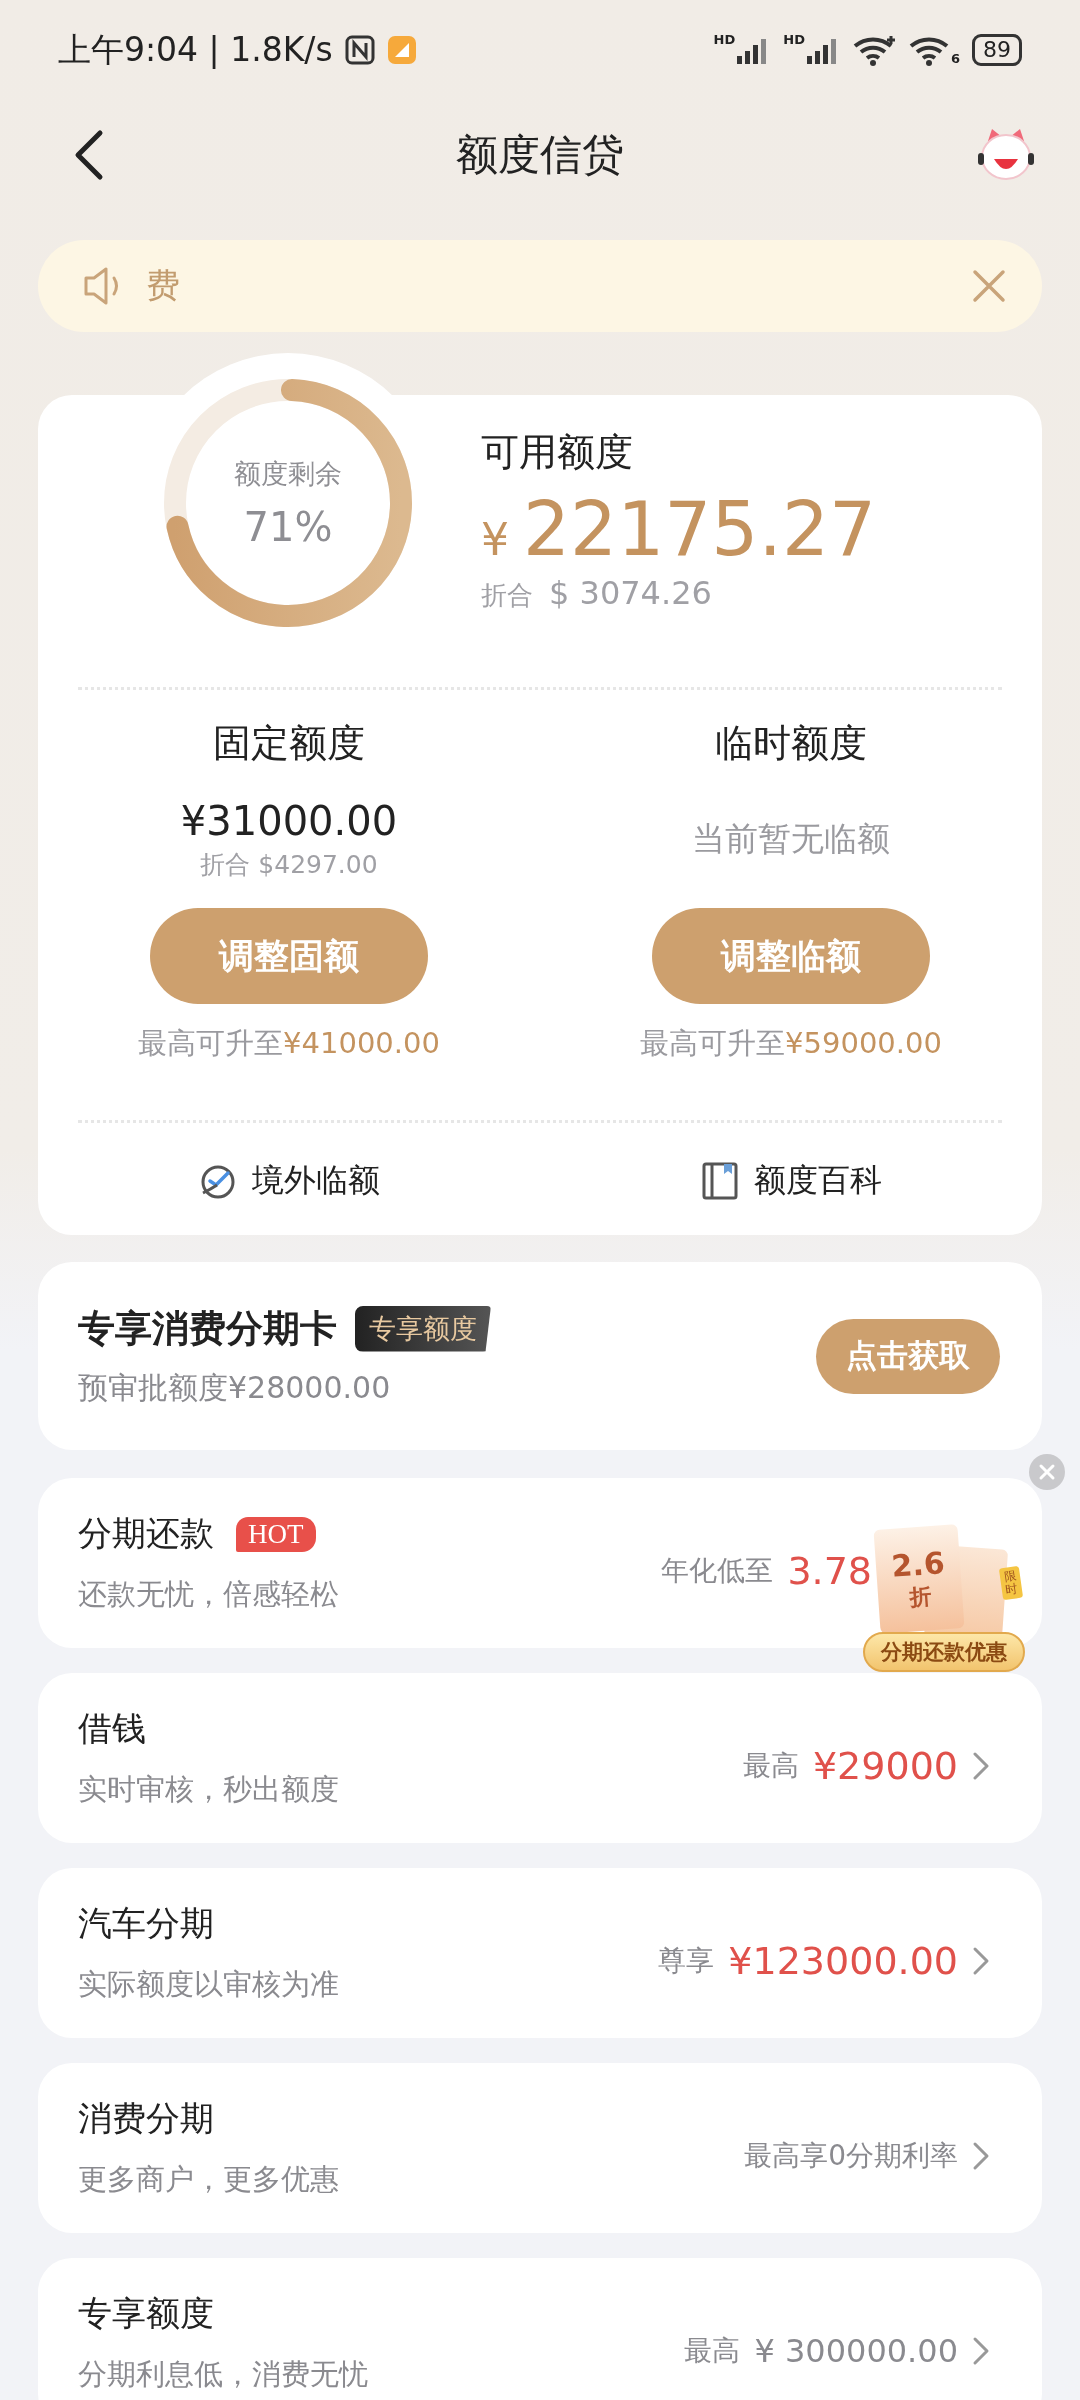  I want to click on product-subtitle: 实时审核，秒出额度, so click(208, 1789).